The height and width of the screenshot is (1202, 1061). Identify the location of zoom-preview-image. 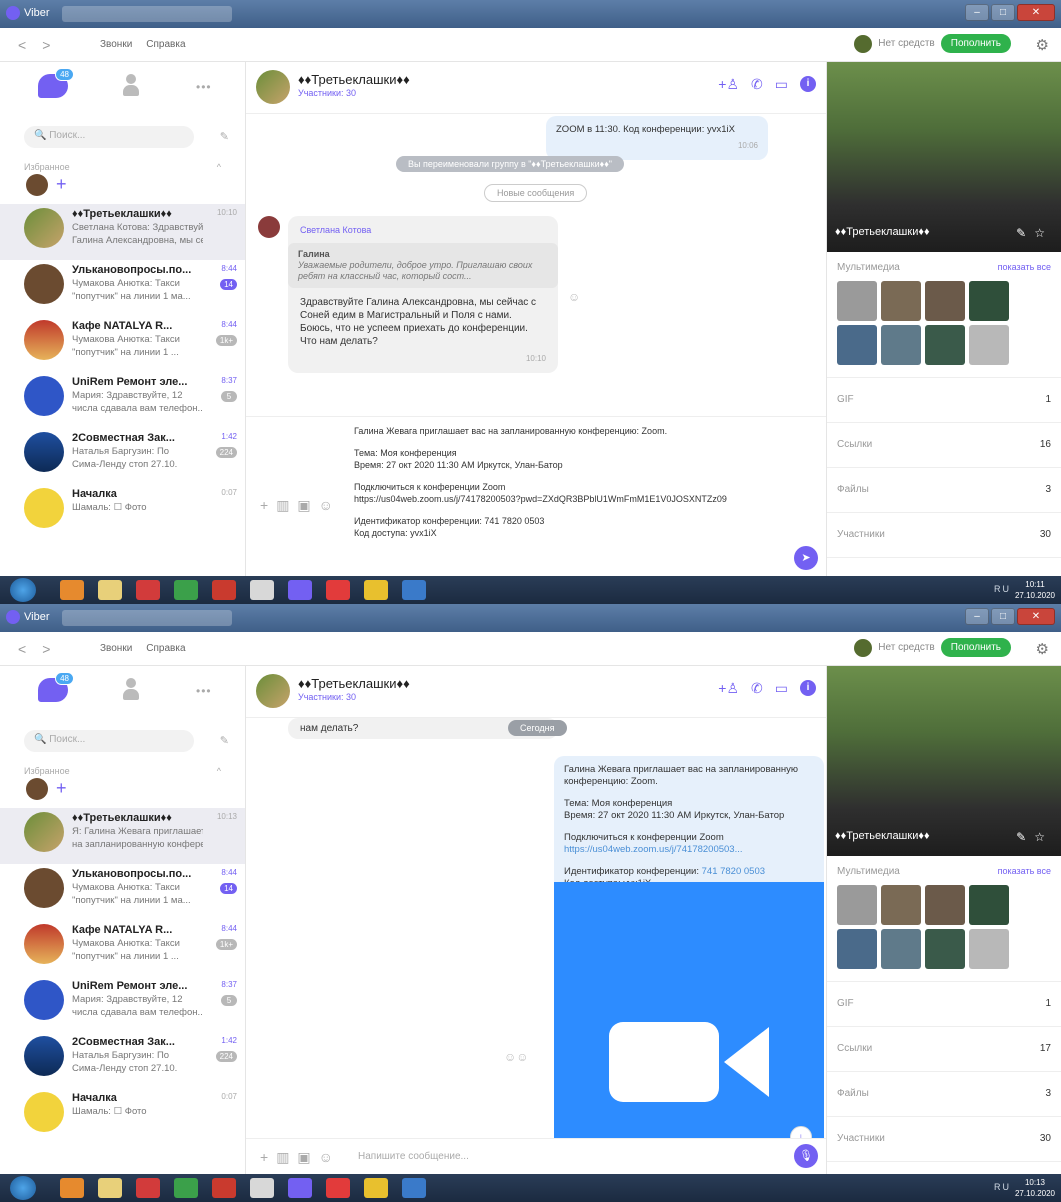
(689, 1028).